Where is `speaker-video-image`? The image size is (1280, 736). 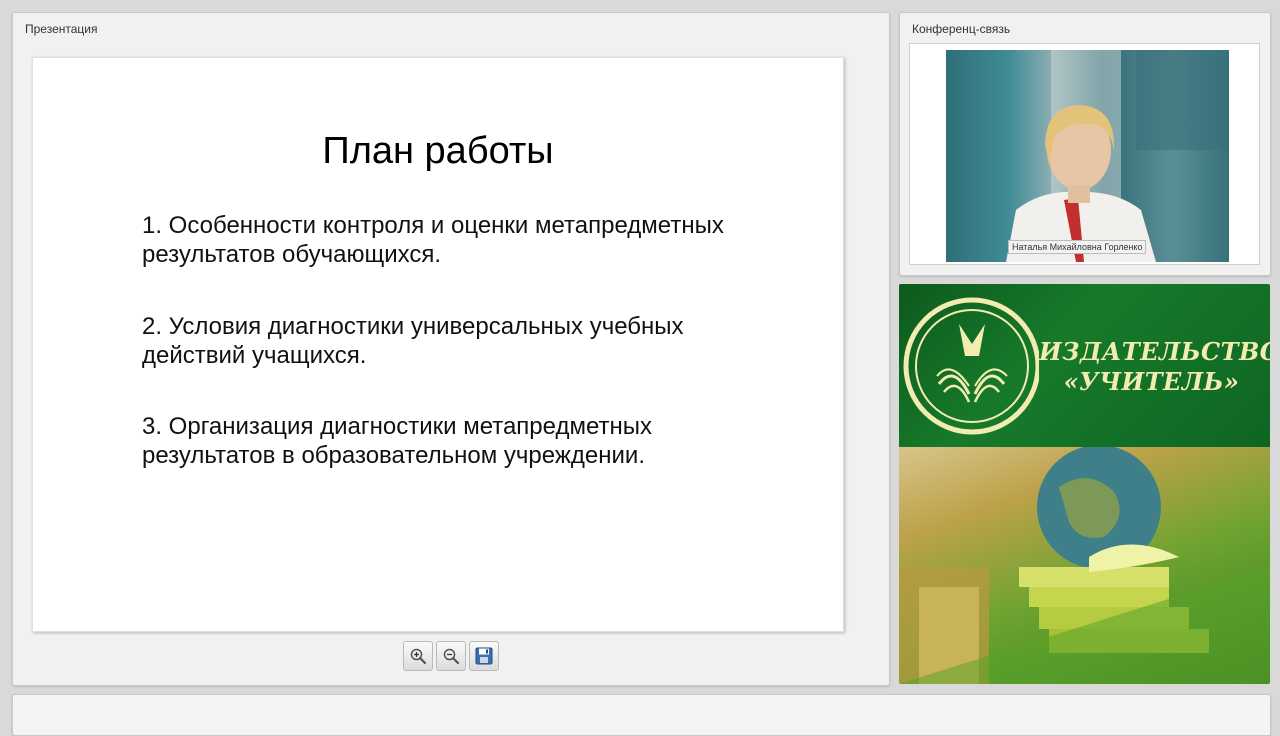 speaker-video-image is located at coordinates (1117, 156).